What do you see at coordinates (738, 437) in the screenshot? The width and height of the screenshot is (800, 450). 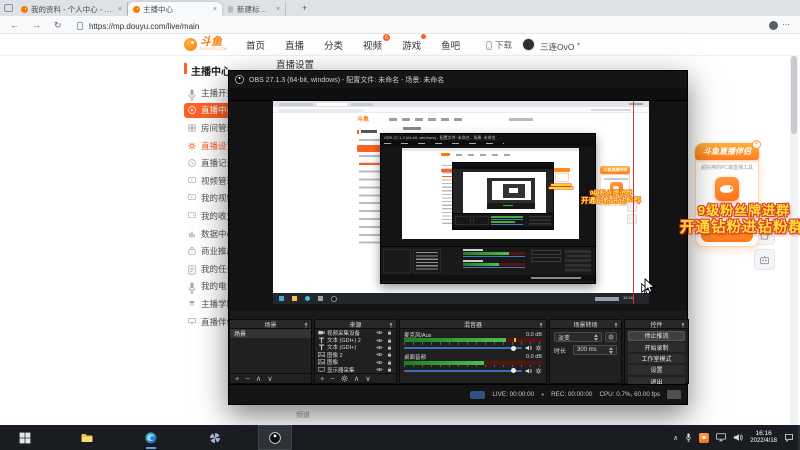 I see `tray-volume-icon` at bounding box center [738, 437].